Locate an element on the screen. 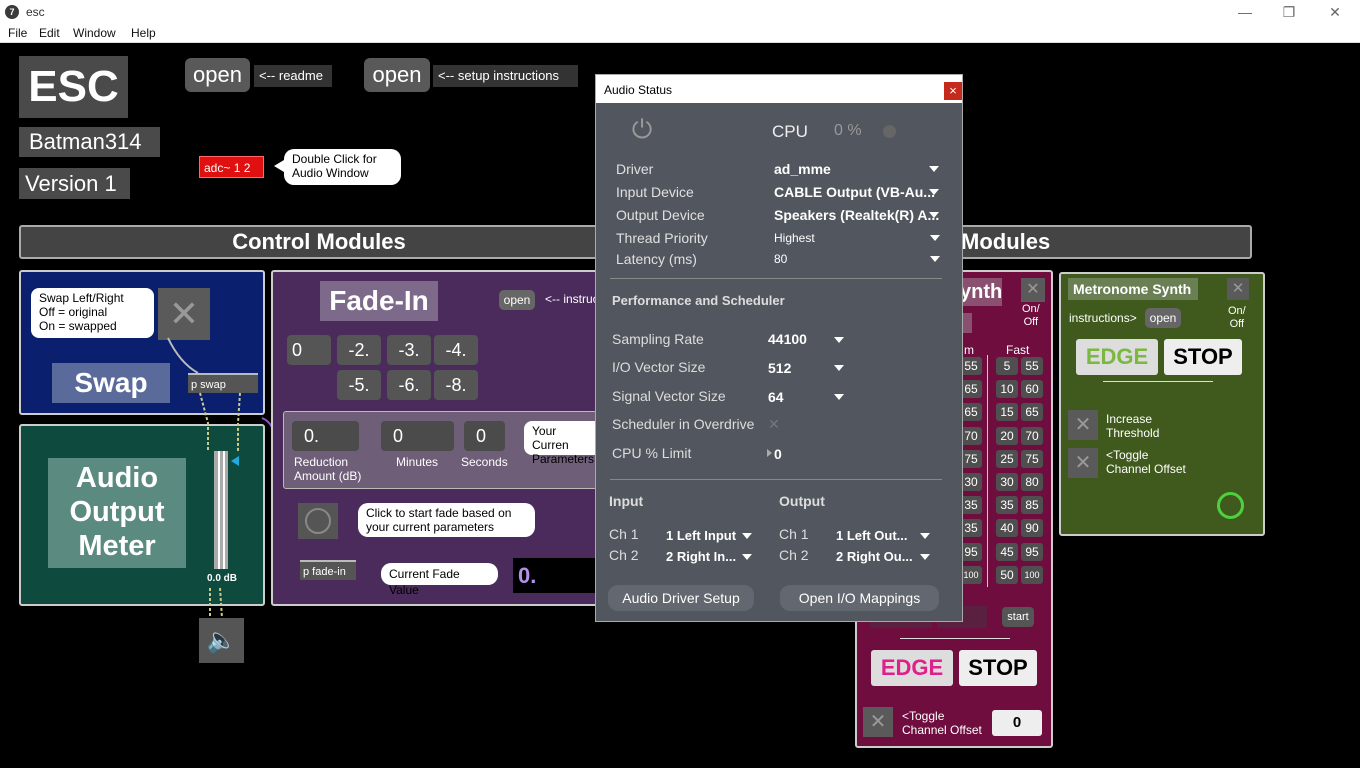  metronome-onoff-toggle: ✕ is located at coordinates (1238, 289).